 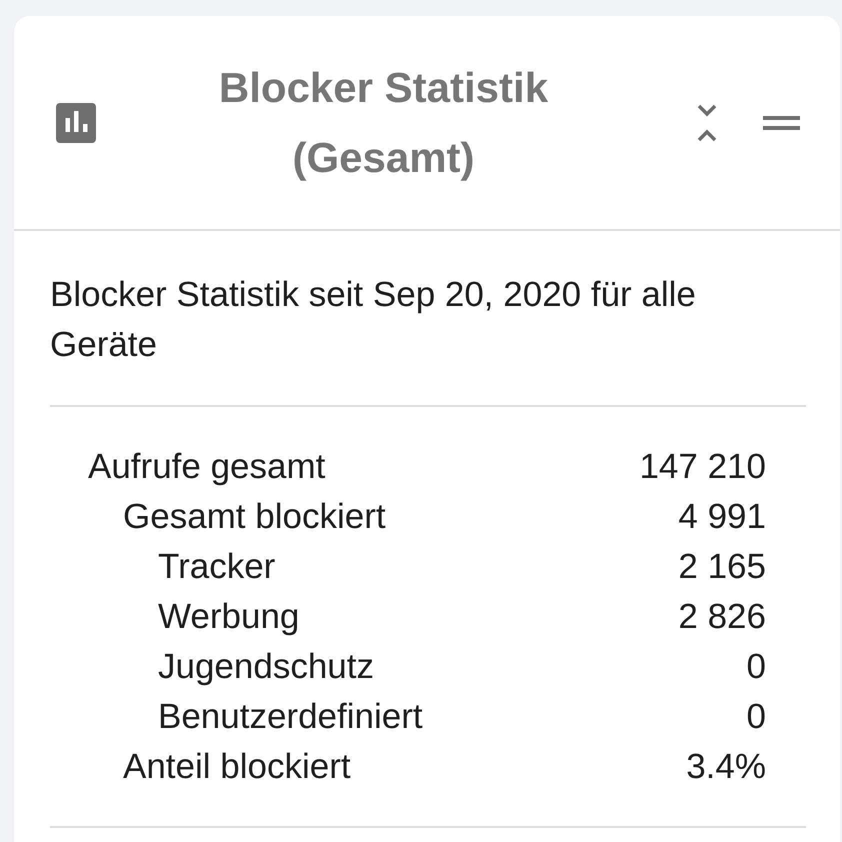 What do you see at coordinates (722, 567) in the screenshot?
I see `stat-value: 2 165` at bounding box center [722, 567].